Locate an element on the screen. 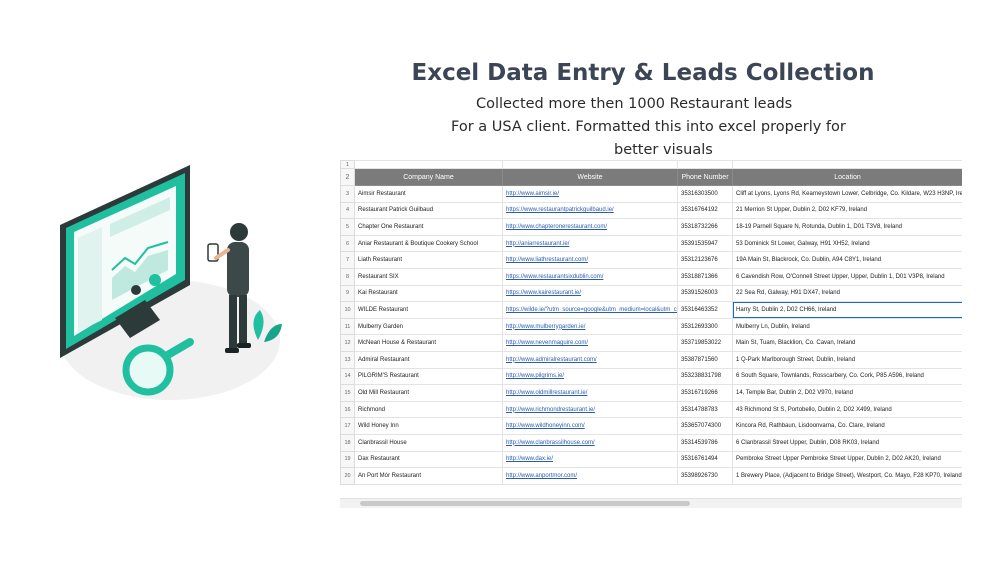 Image resolution: width=1000 pixels, height=563 pixels. company-cell: Liath Restaurant is located at coordinates (428, 260).